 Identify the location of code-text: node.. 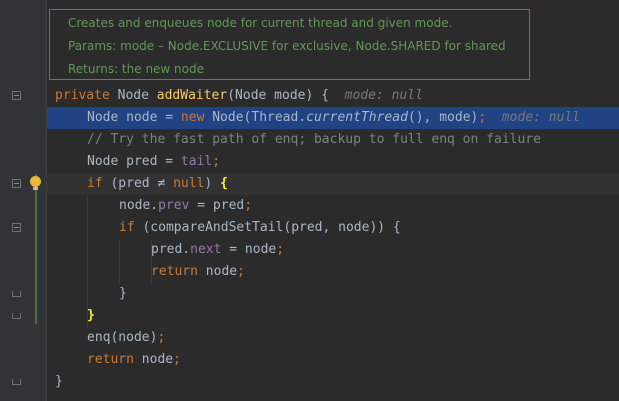
(139, 205).